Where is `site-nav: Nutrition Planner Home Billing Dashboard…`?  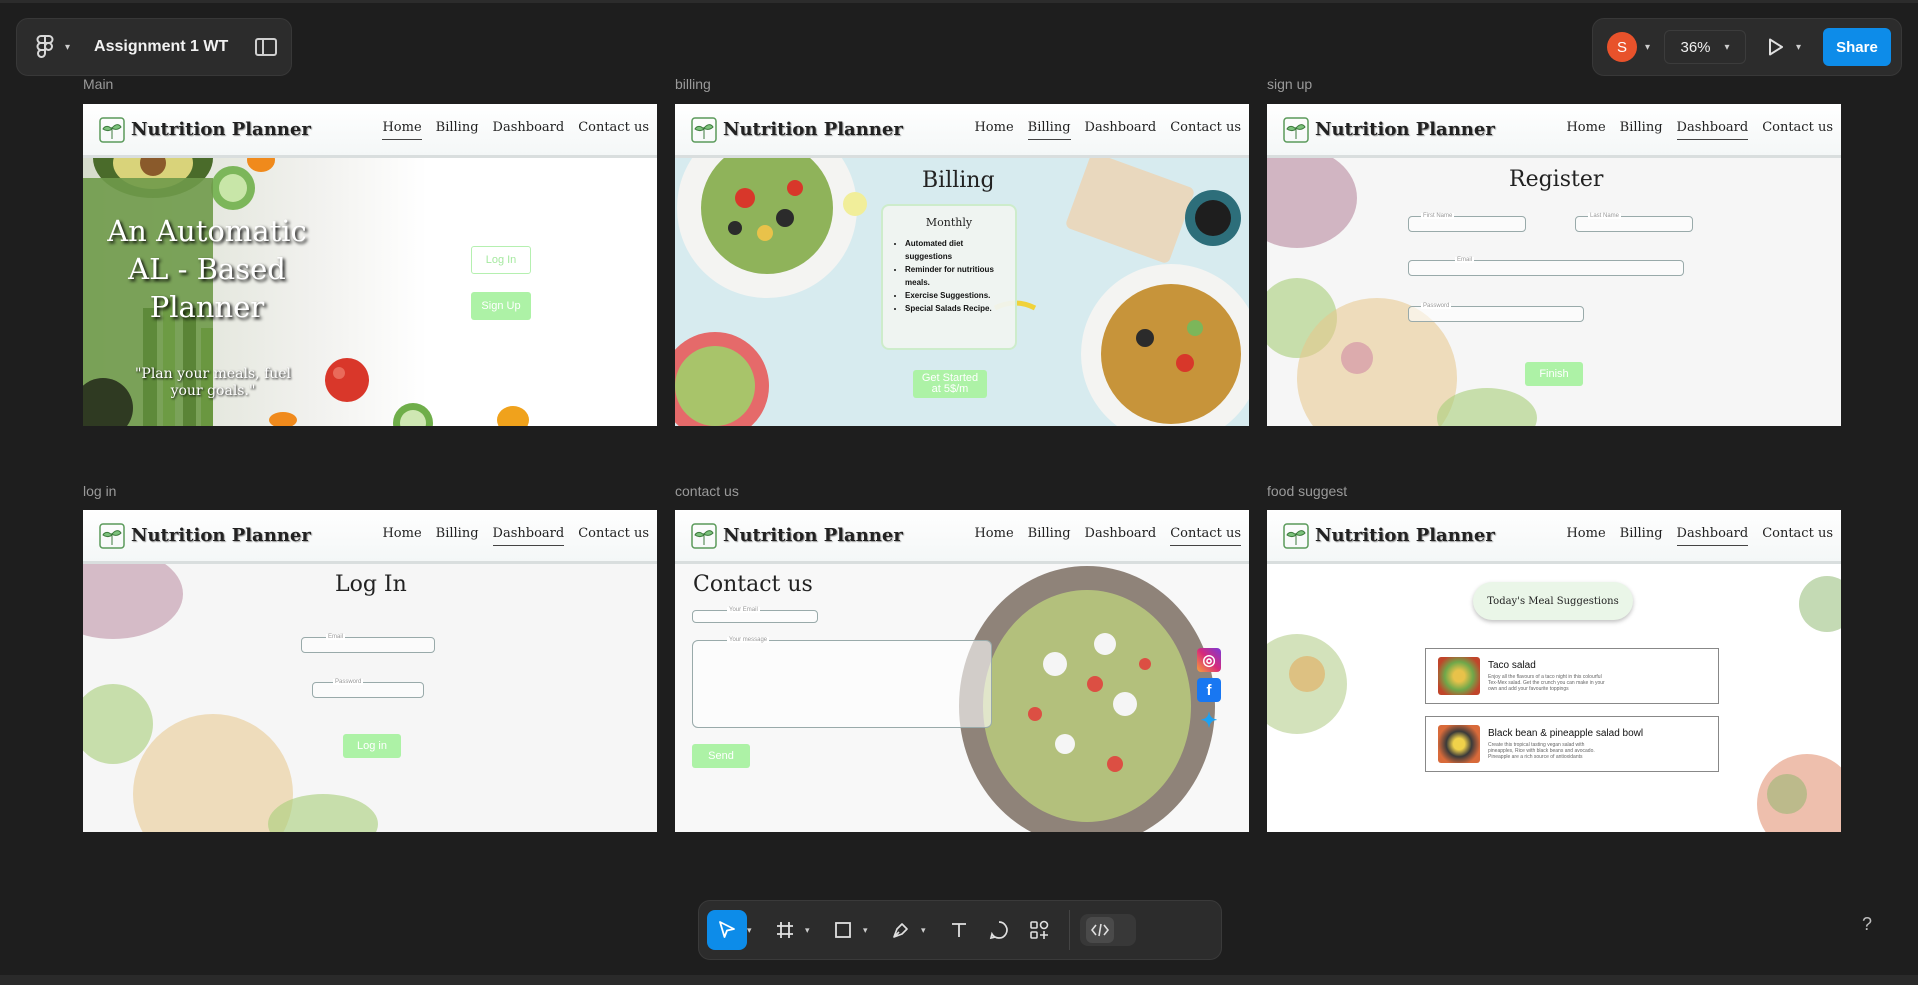
site-nav: Nutrition Planner Home Billing Dashboard… is located at coordinates (962, 537).